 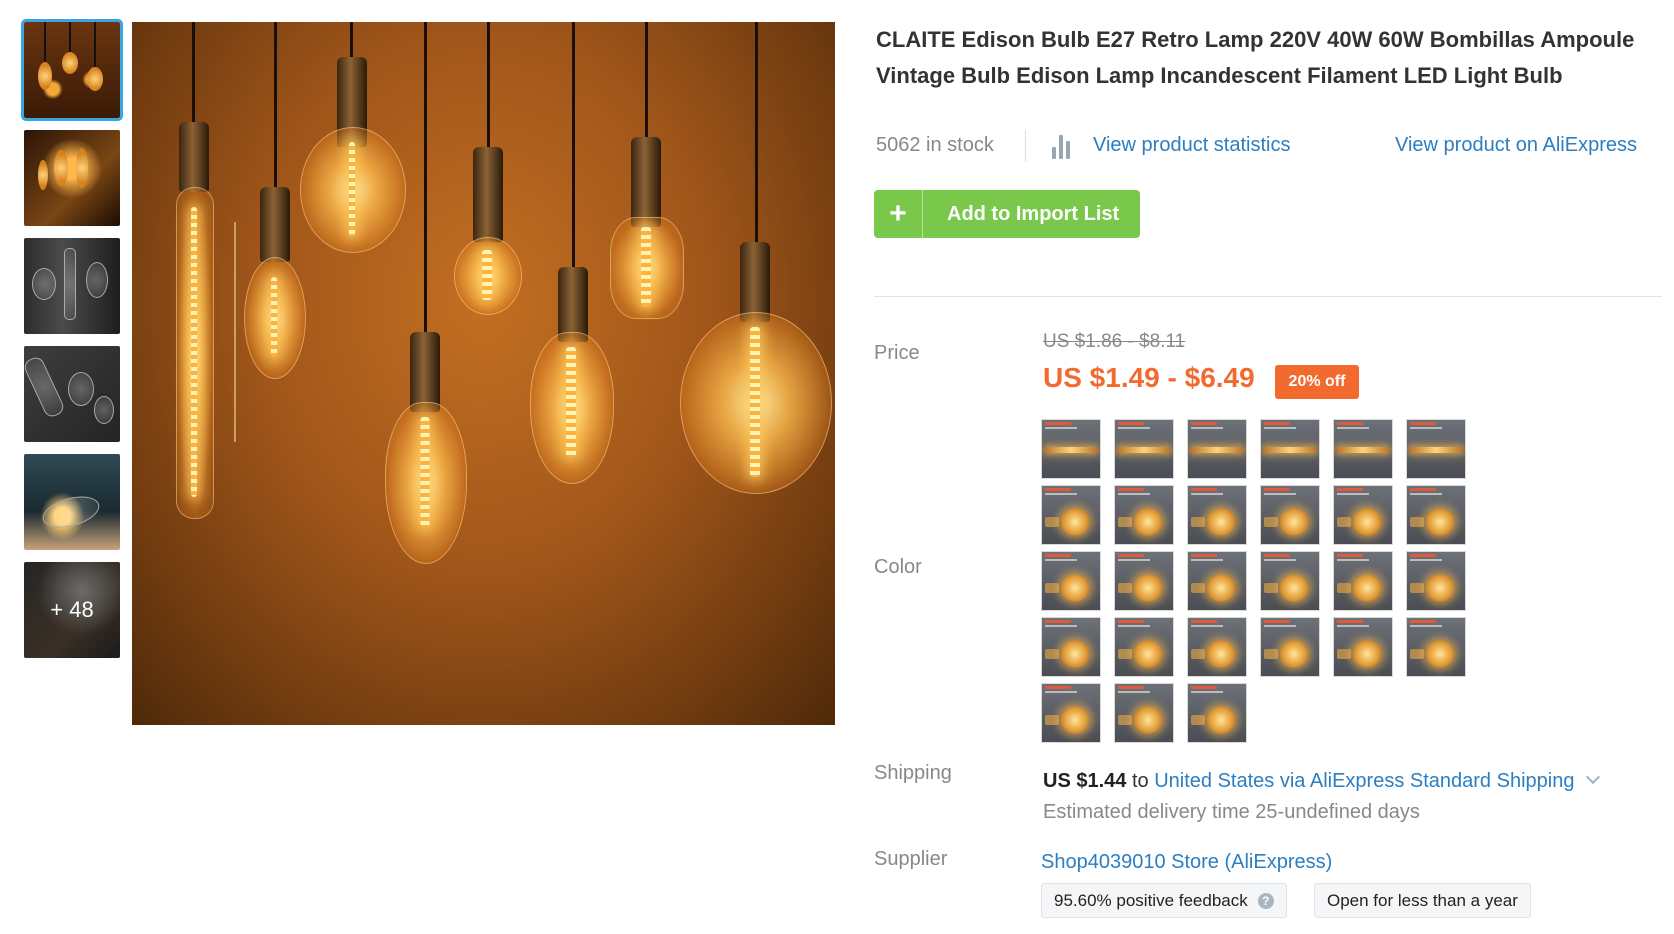 I want to click on chevron-down-icon, so click(x=1593, y=777).